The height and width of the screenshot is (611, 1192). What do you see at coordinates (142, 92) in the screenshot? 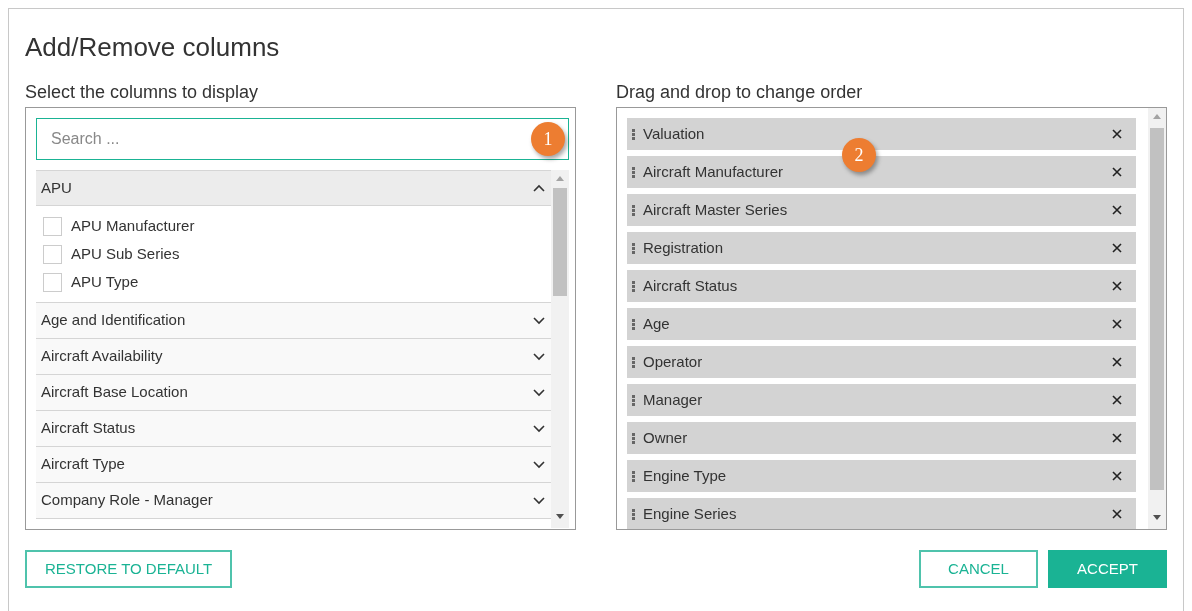
I see `section-heading: Select the columns to display` at bounding box center [142, 92].